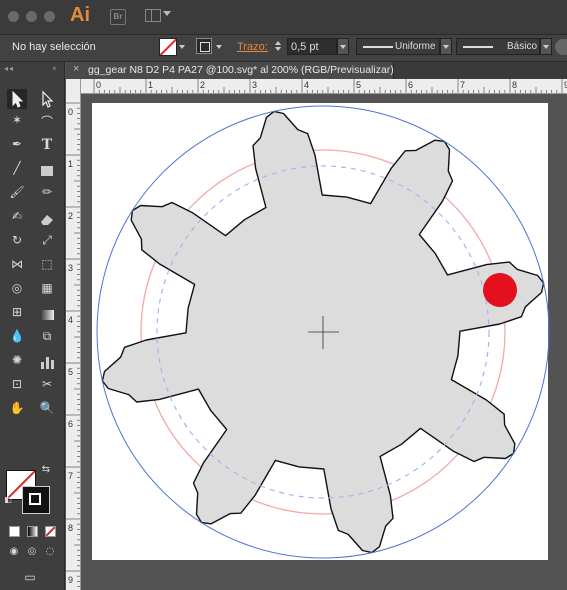  I want to click on red-marker, so click(500, 290).